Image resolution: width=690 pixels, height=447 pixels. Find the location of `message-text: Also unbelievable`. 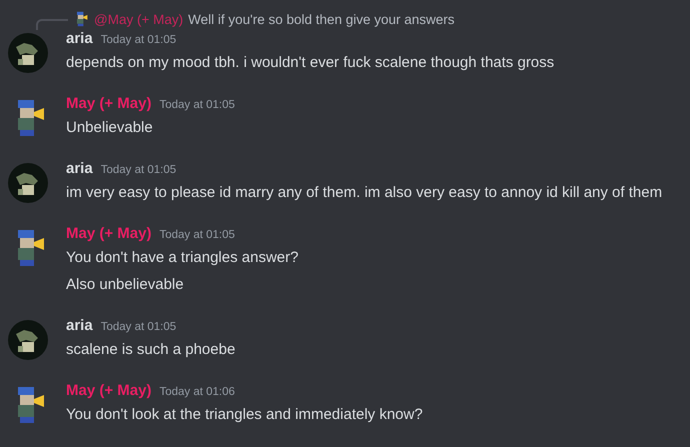

message-text: Also unbelievable is located at coordinates (125, 285).